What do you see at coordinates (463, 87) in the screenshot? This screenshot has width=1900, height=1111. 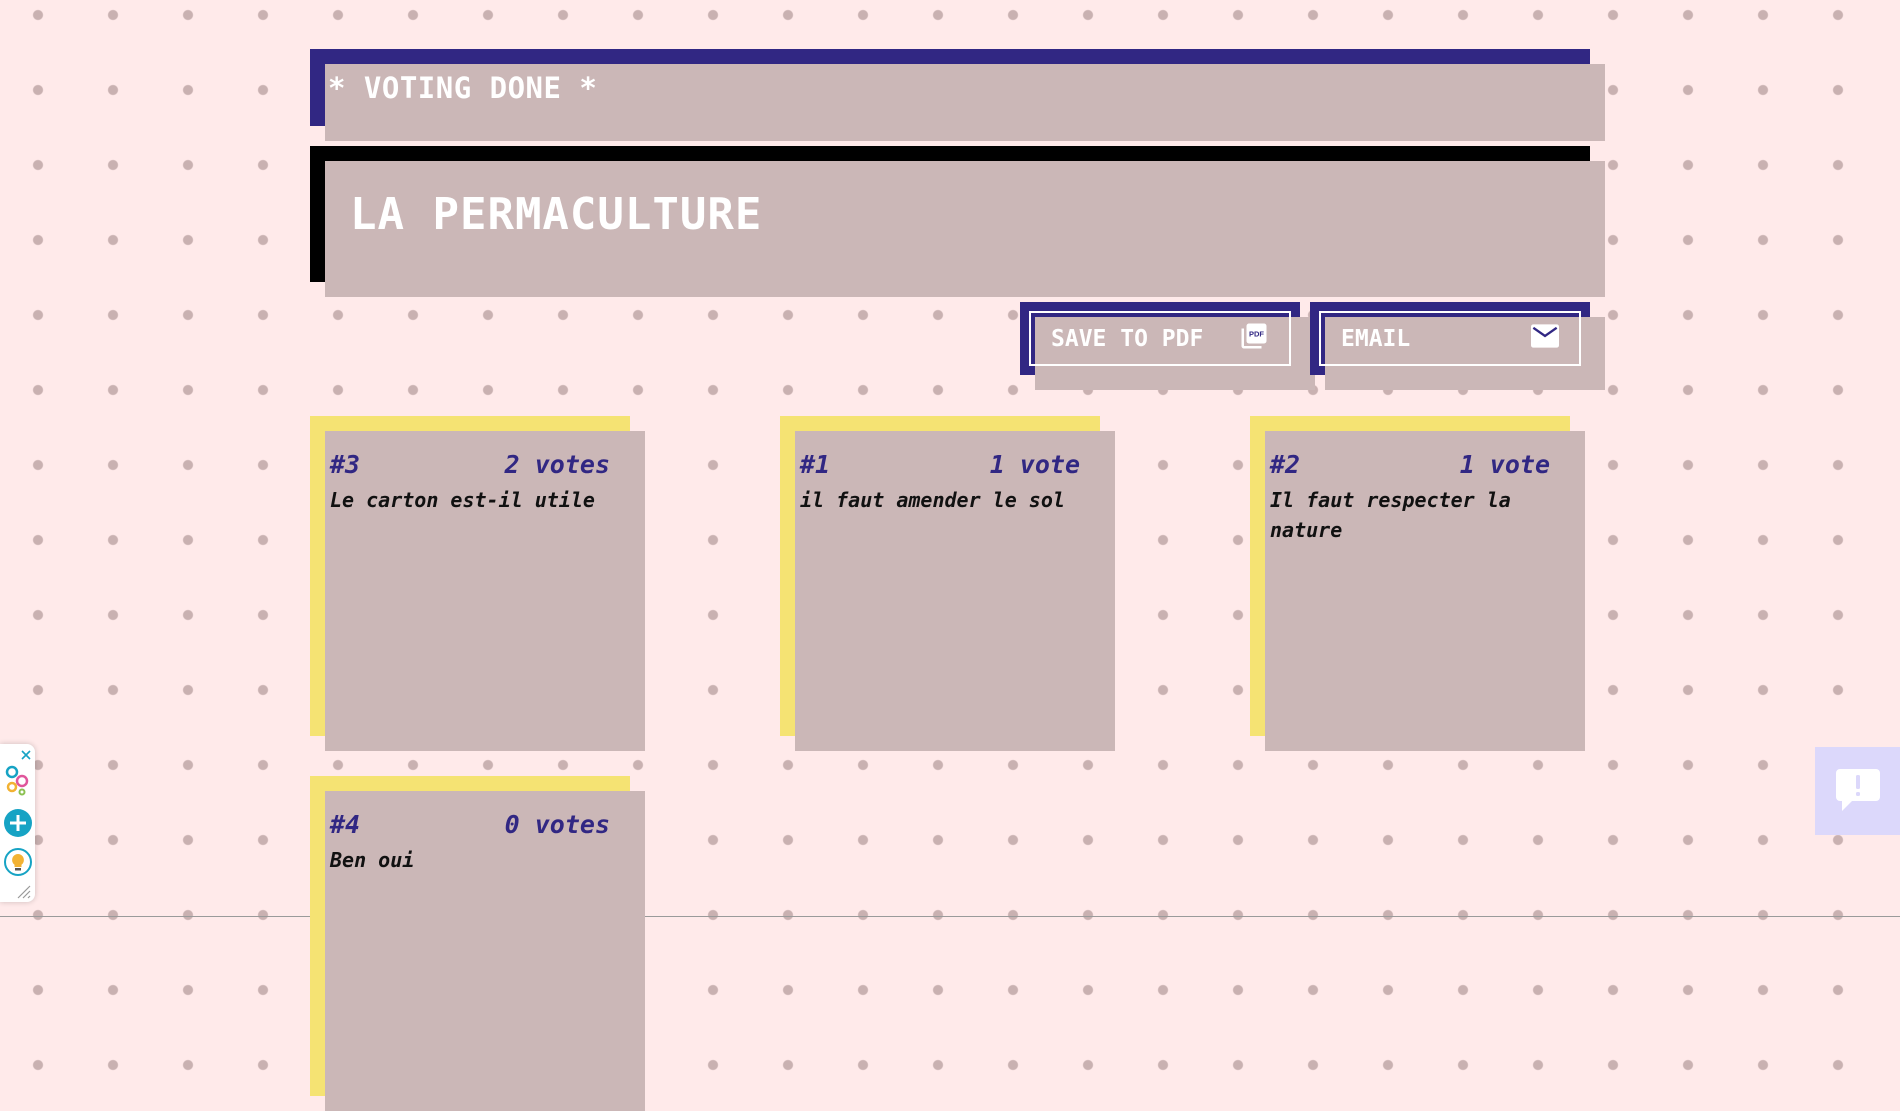 I see `voting-status-text: * VOTING DONE *` at bounding box center [463, 87].